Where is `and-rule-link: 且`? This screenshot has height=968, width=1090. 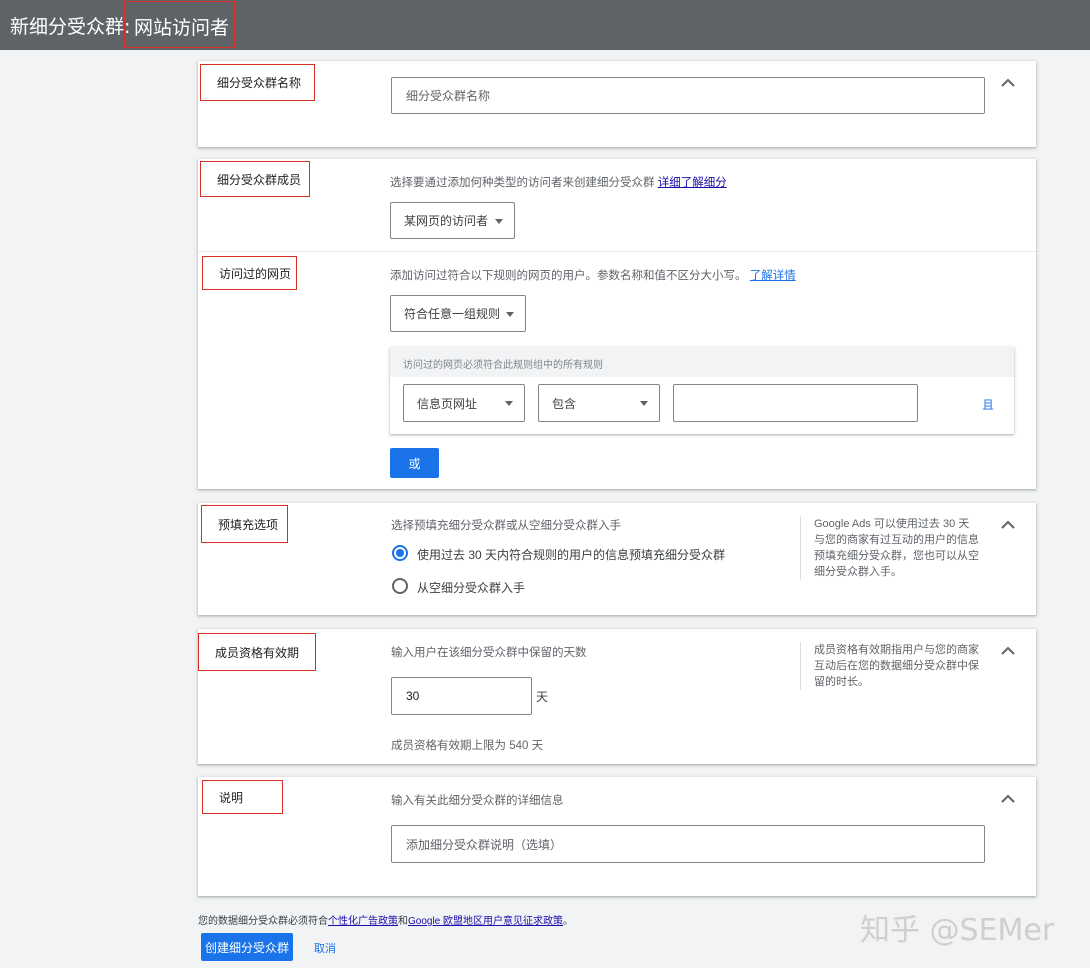
and-rule-link: 且 is located at coordinates (988, 404).